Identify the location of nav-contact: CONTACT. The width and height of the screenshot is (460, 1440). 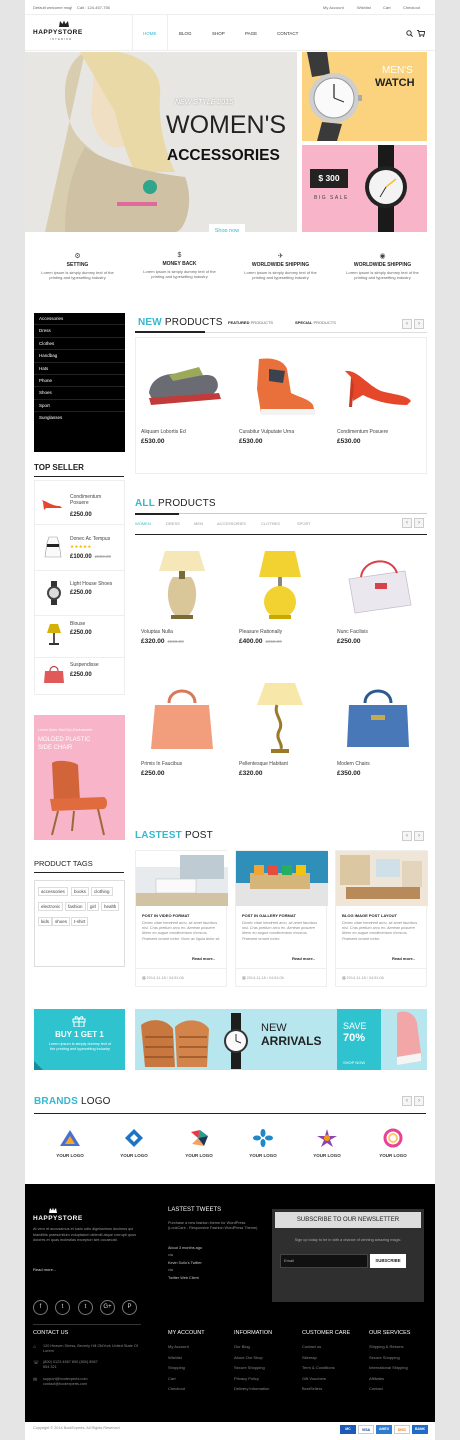
(287, 33).